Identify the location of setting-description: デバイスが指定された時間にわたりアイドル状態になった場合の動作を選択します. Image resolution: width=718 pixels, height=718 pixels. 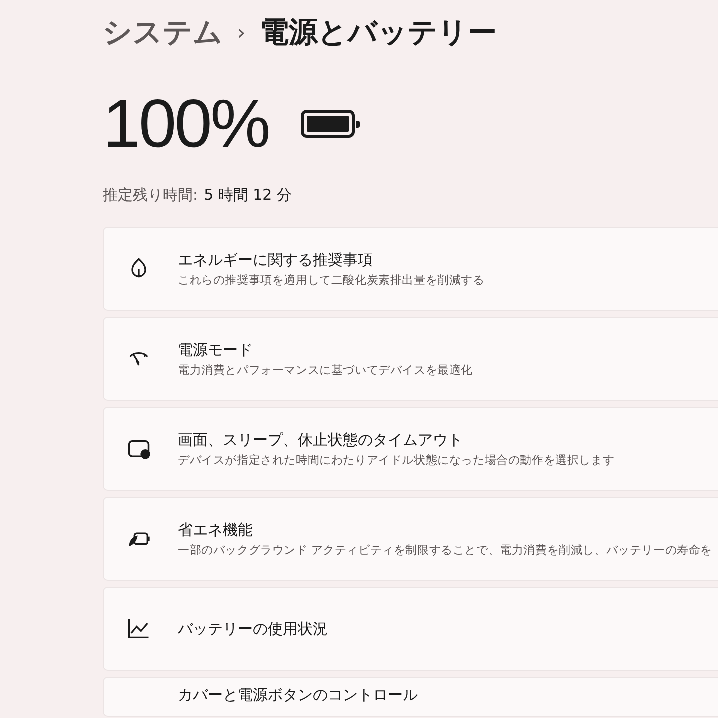
(396, 460).